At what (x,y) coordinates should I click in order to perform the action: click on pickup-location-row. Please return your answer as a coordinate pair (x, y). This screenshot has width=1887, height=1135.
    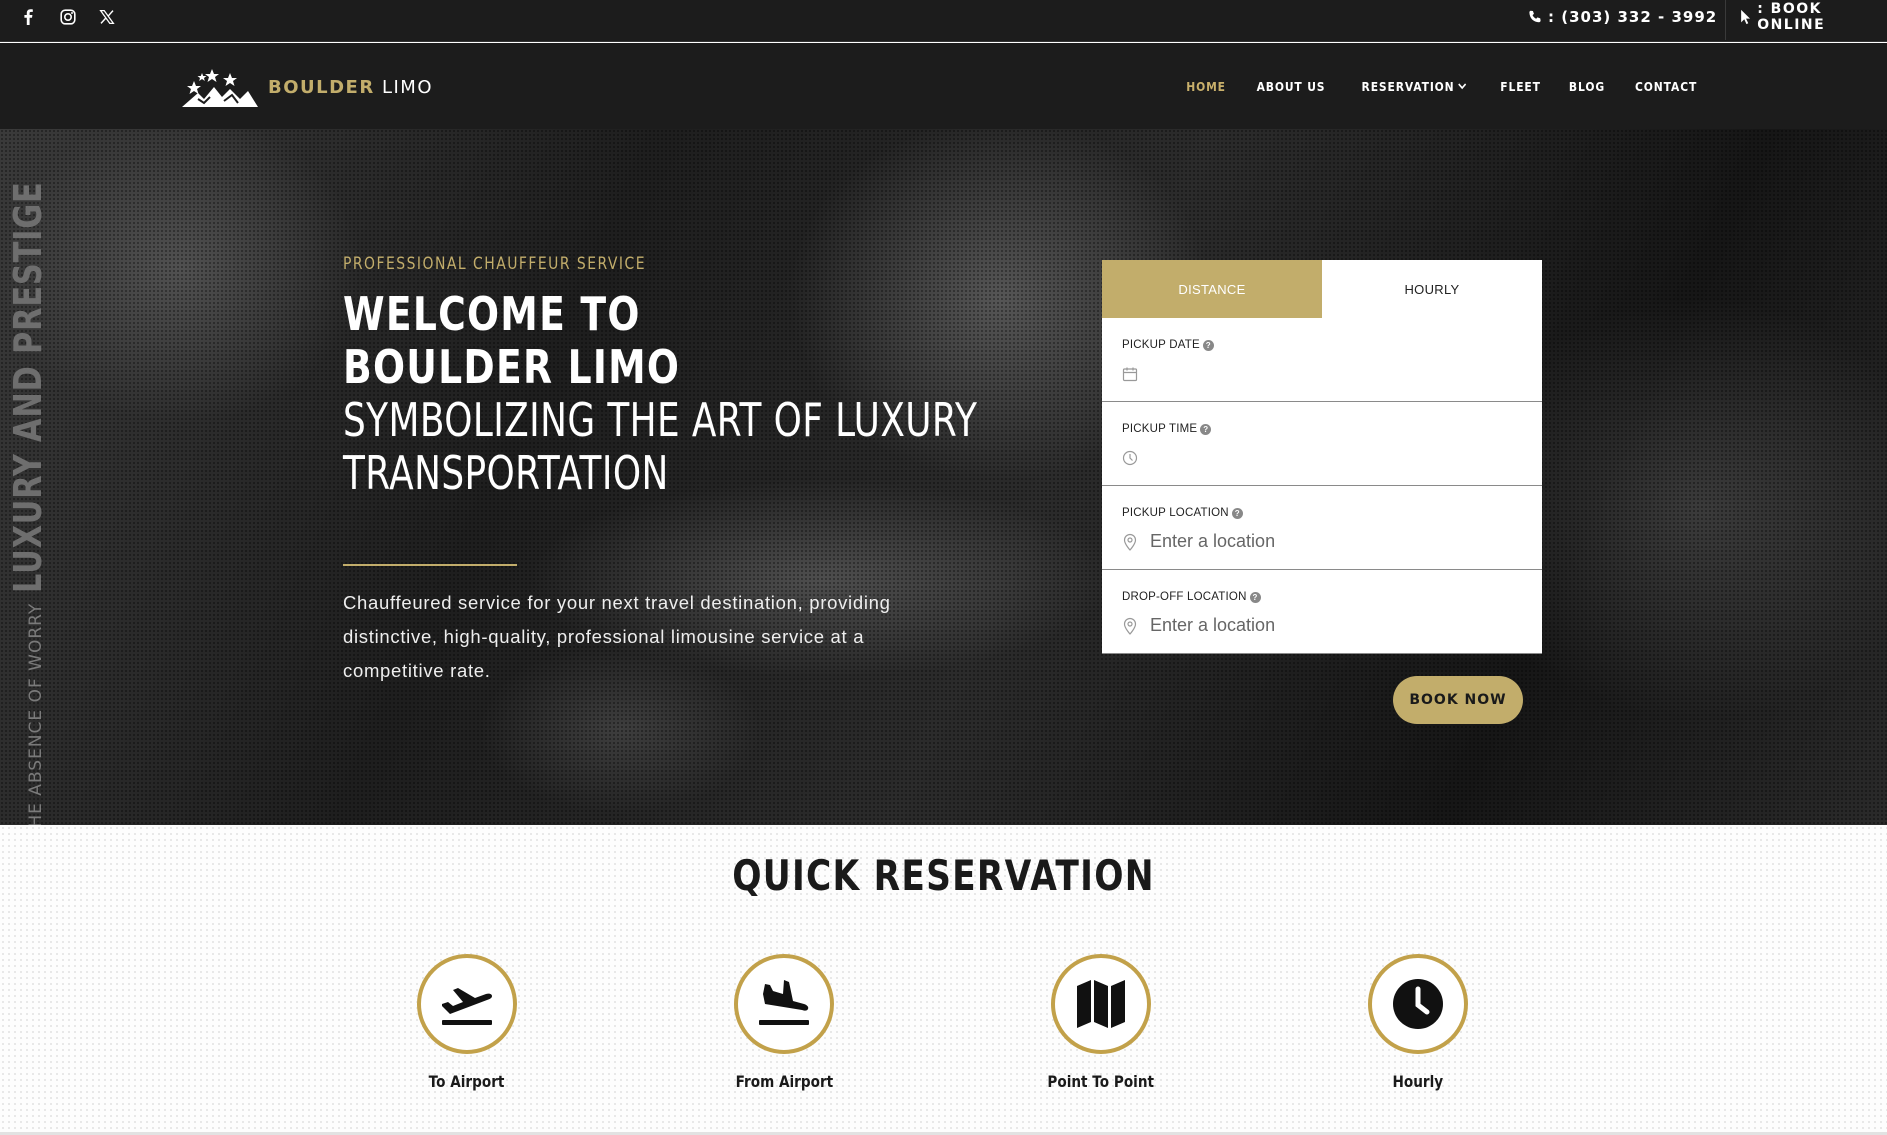
    Looking at the image, I should click on (1322, 541).